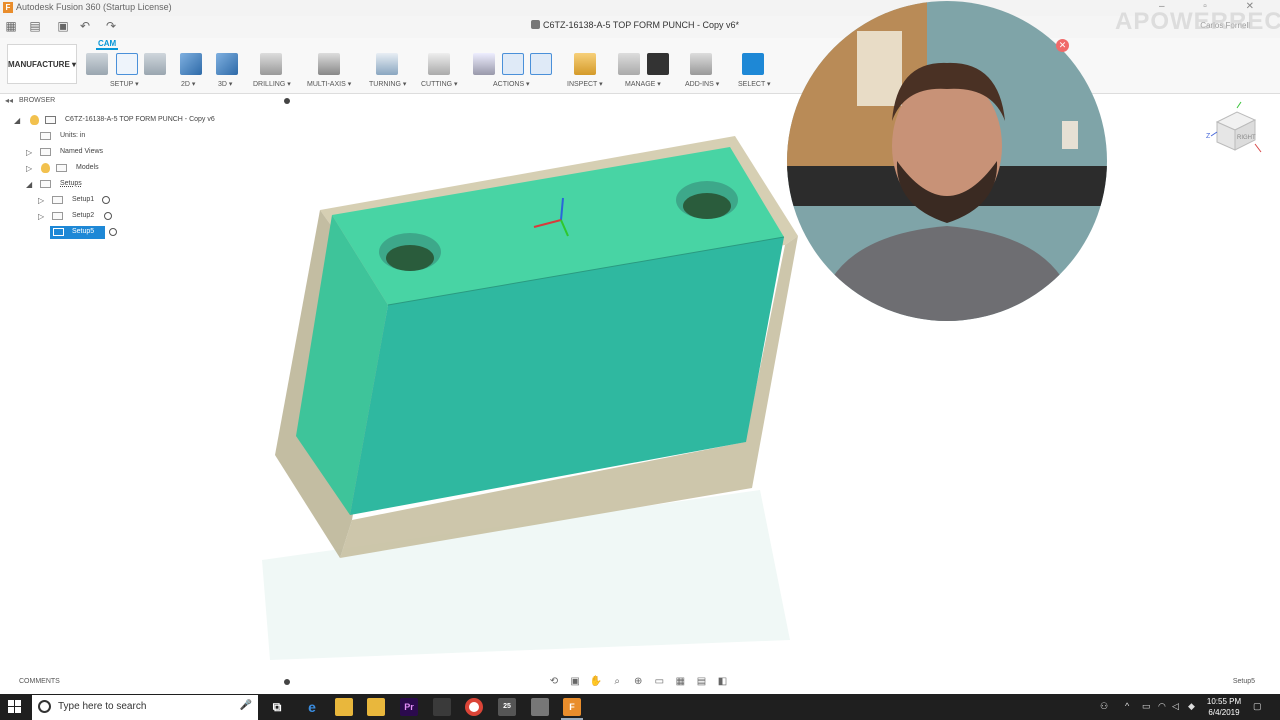 The image size is (1280, 720). What do you see at coordinates (1104, 706) in the screenshot?
I see `people-icon: ⚇` at bounding box center [1104, 706].